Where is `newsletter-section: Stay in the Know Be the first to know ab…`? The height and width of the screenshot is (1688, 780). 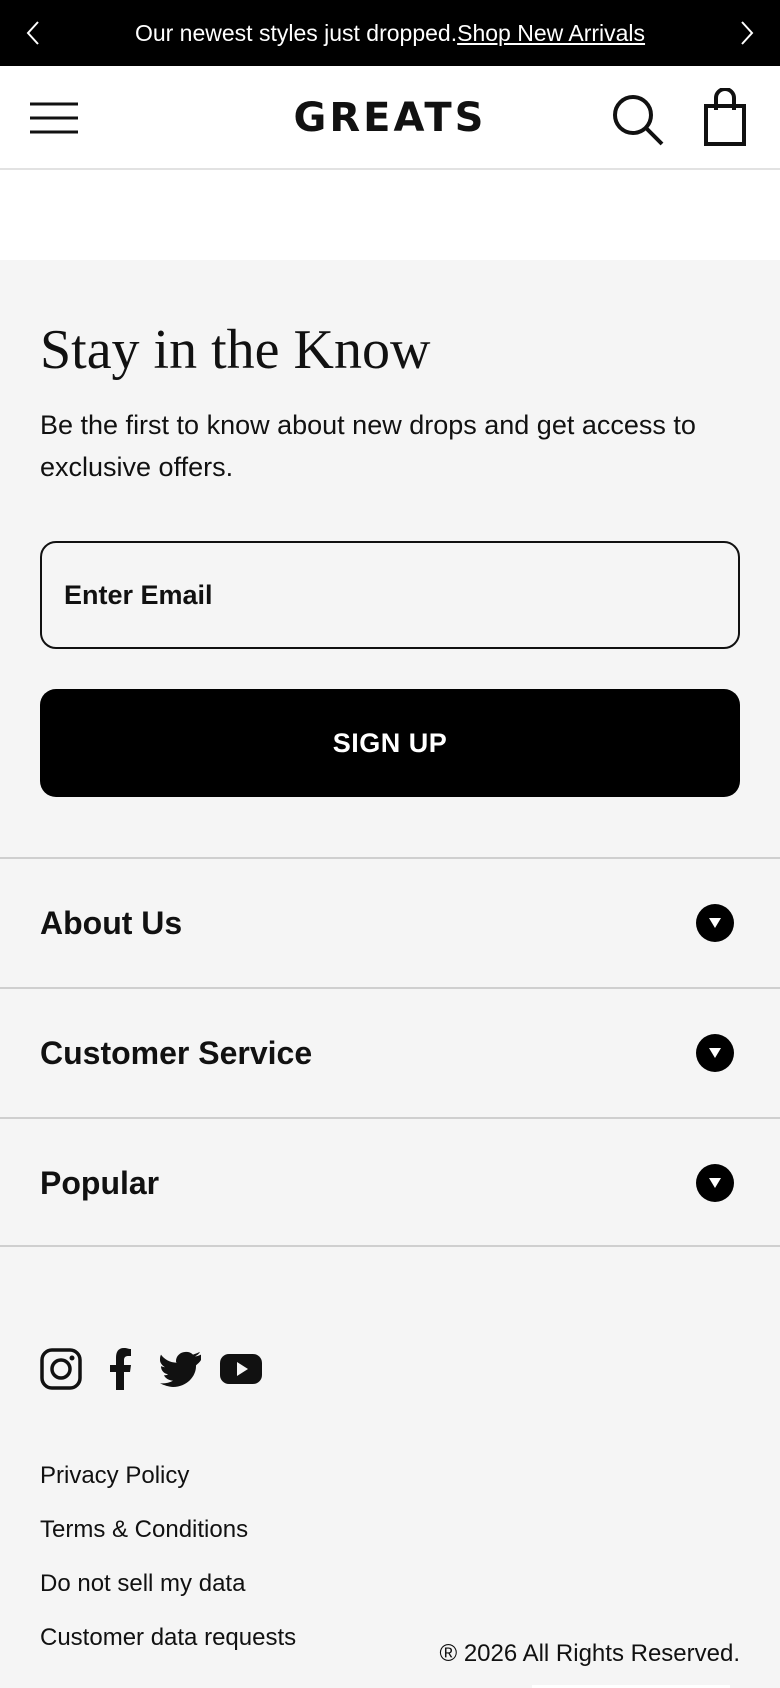
newsletter-section: Stay in the Know Be the first to know ab… is located at coordinates (390, 403).